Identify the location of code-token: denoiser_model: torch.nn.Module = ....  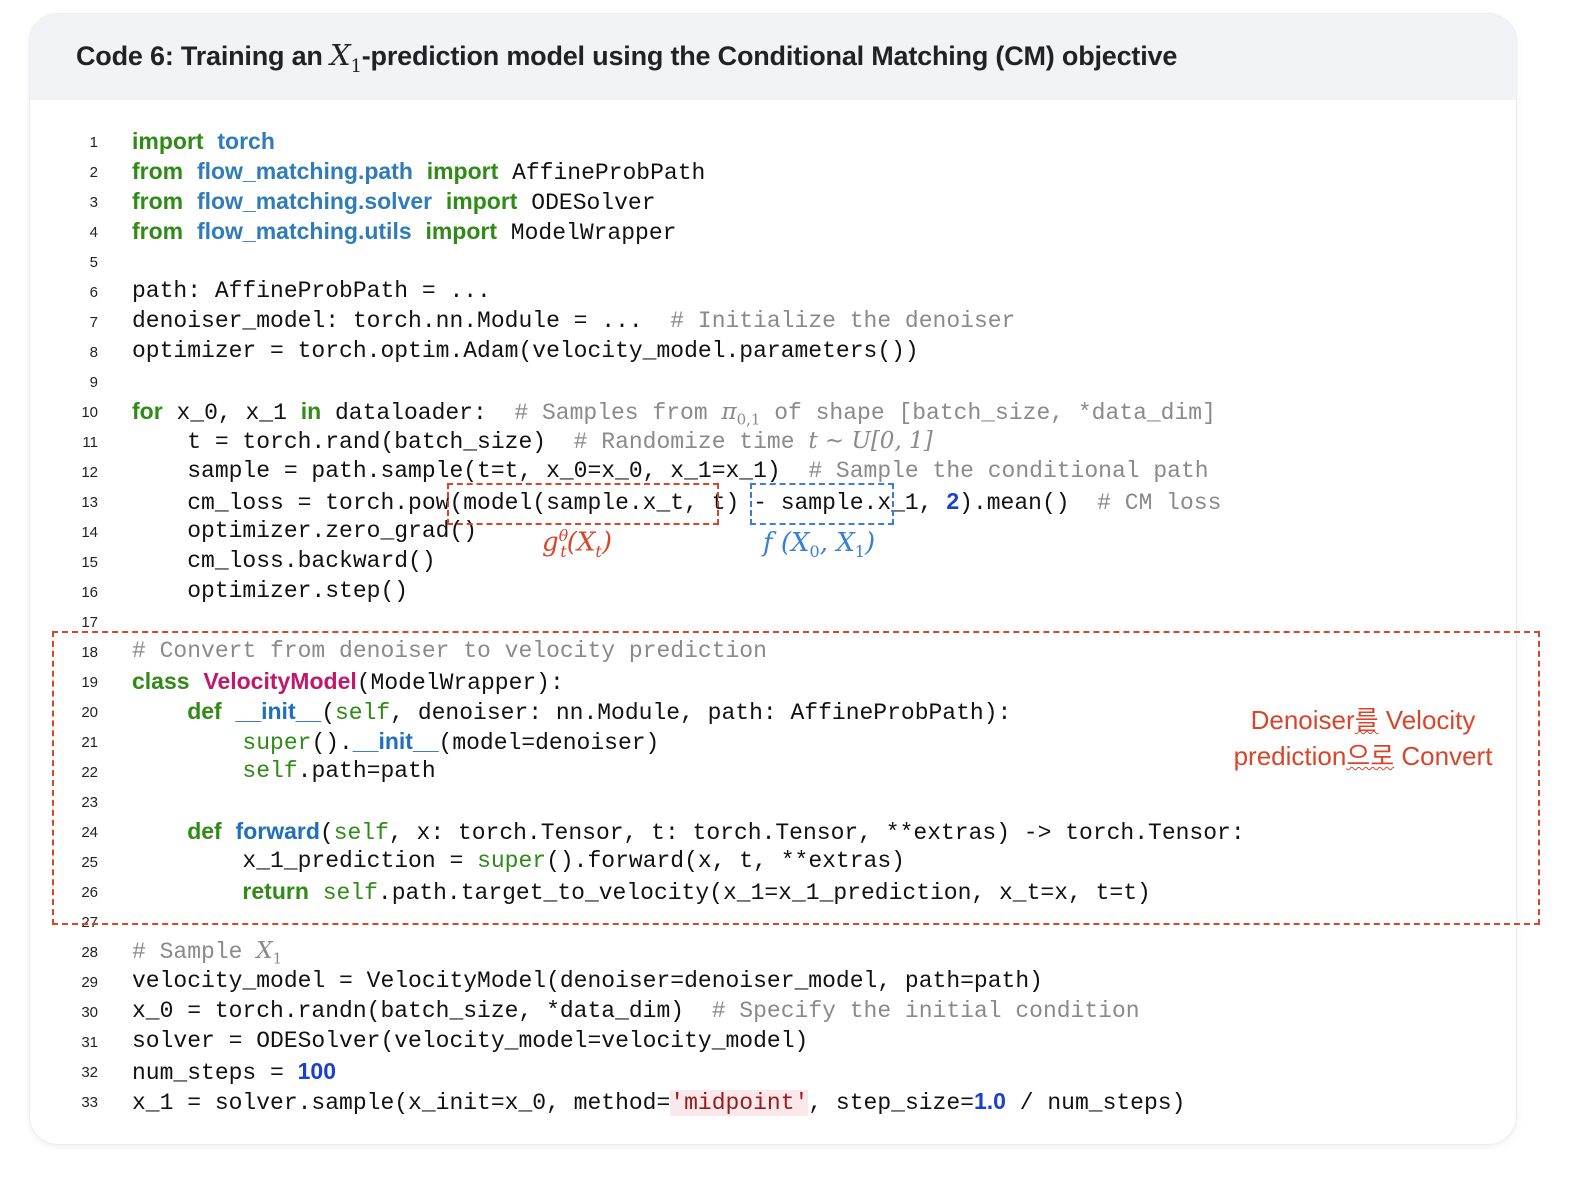
(401, 321).